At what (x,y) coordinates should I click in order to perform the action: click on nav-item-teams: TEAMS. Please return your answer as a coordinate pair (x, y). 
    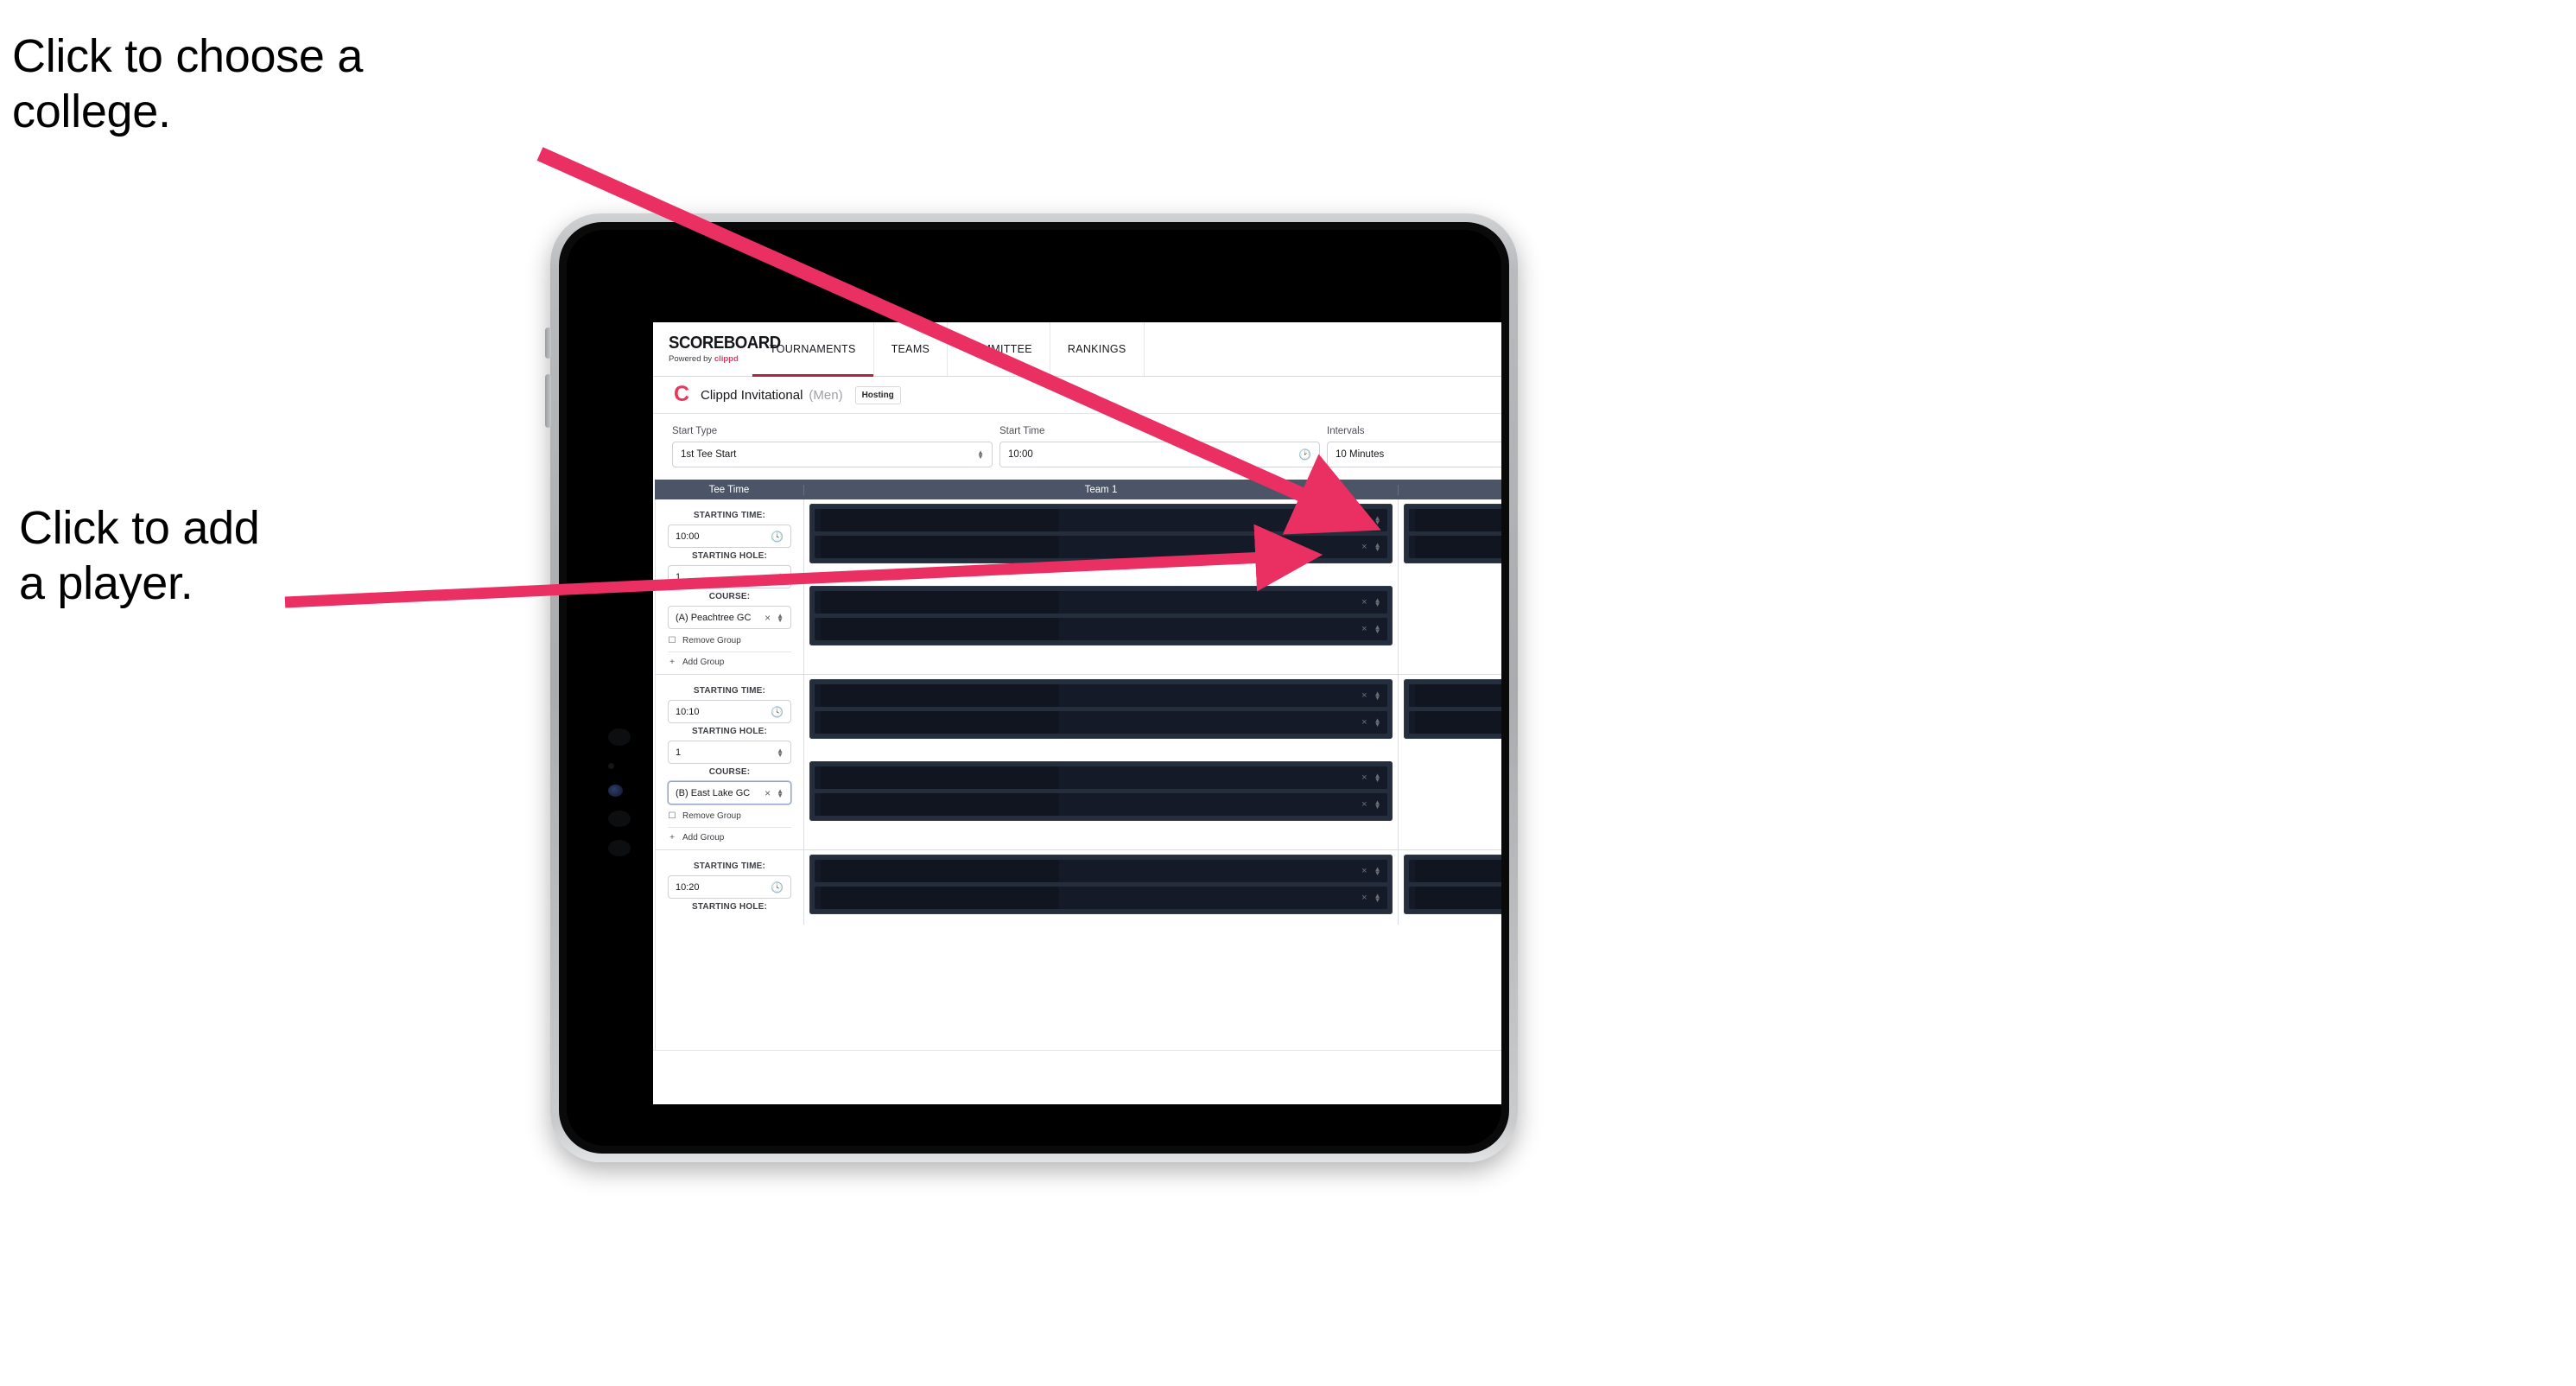
    Looking at the image, I should click on (911, 349).